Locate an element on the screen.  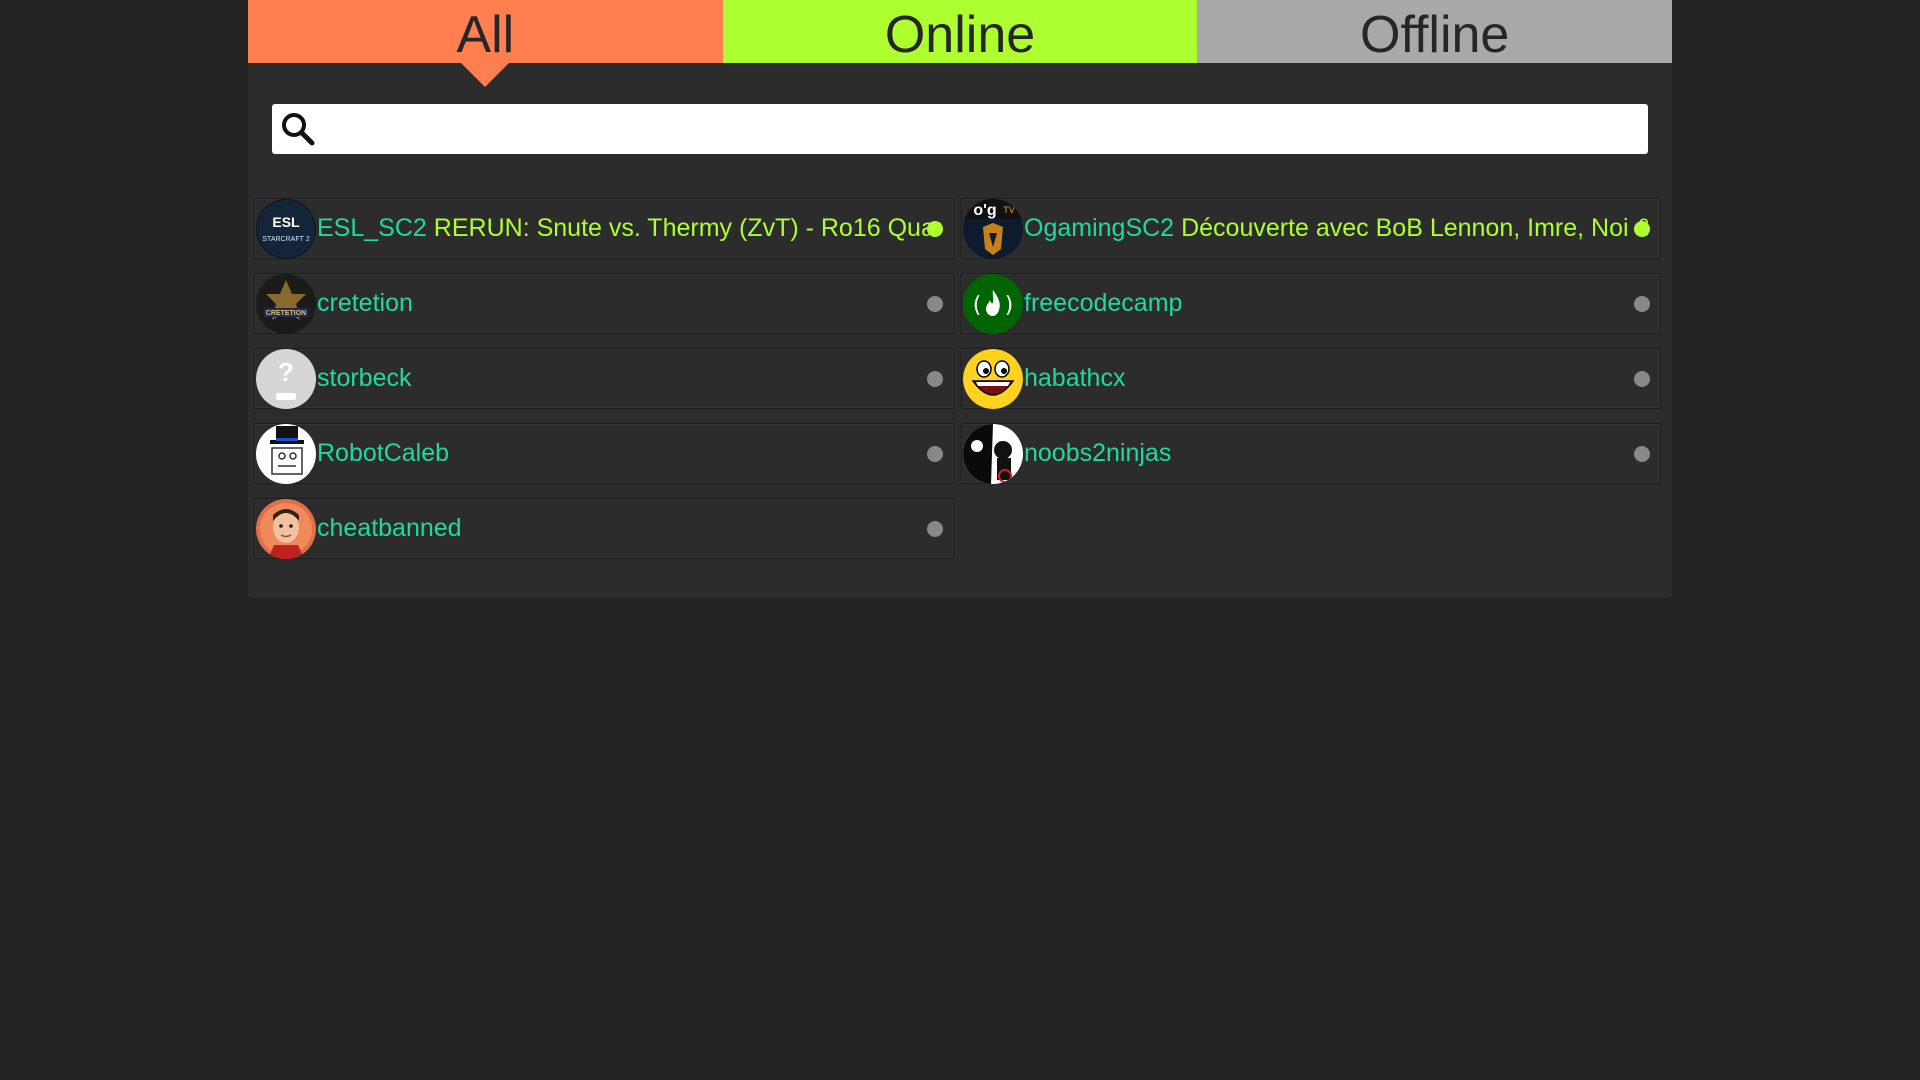
tab-offline: Offline is located at coordinates (1435, 32).